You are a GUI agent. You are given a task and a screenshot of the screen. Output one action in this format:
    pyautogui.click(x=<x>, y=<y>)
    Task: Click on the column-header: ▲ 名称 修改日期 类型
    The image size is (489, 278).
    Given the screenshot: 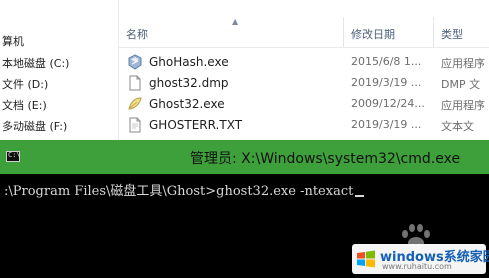 What is the action you would take?
    pyautogui.click(x=304, y=32)
    